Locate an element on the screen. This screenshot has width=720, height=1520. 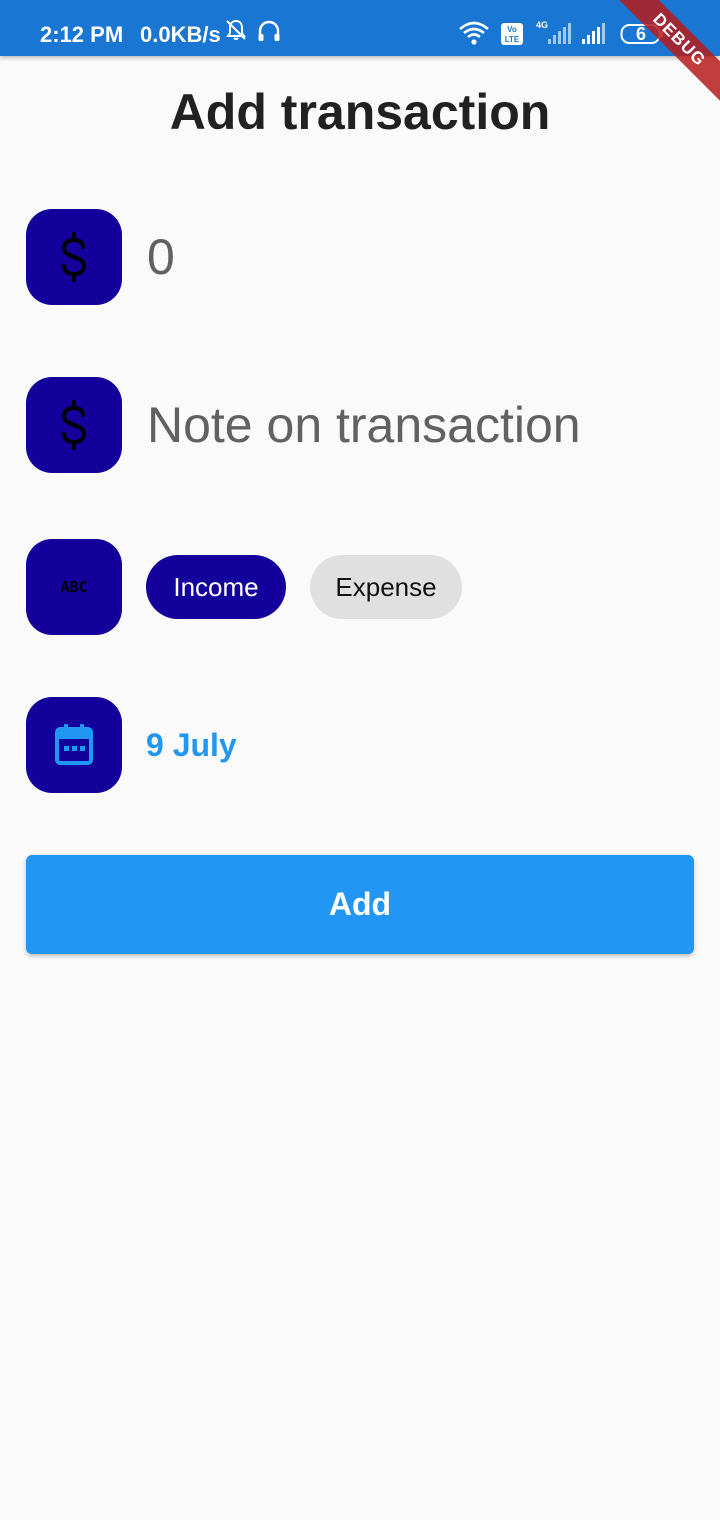
svg-text: 4G is located at coordinates (542, 25).